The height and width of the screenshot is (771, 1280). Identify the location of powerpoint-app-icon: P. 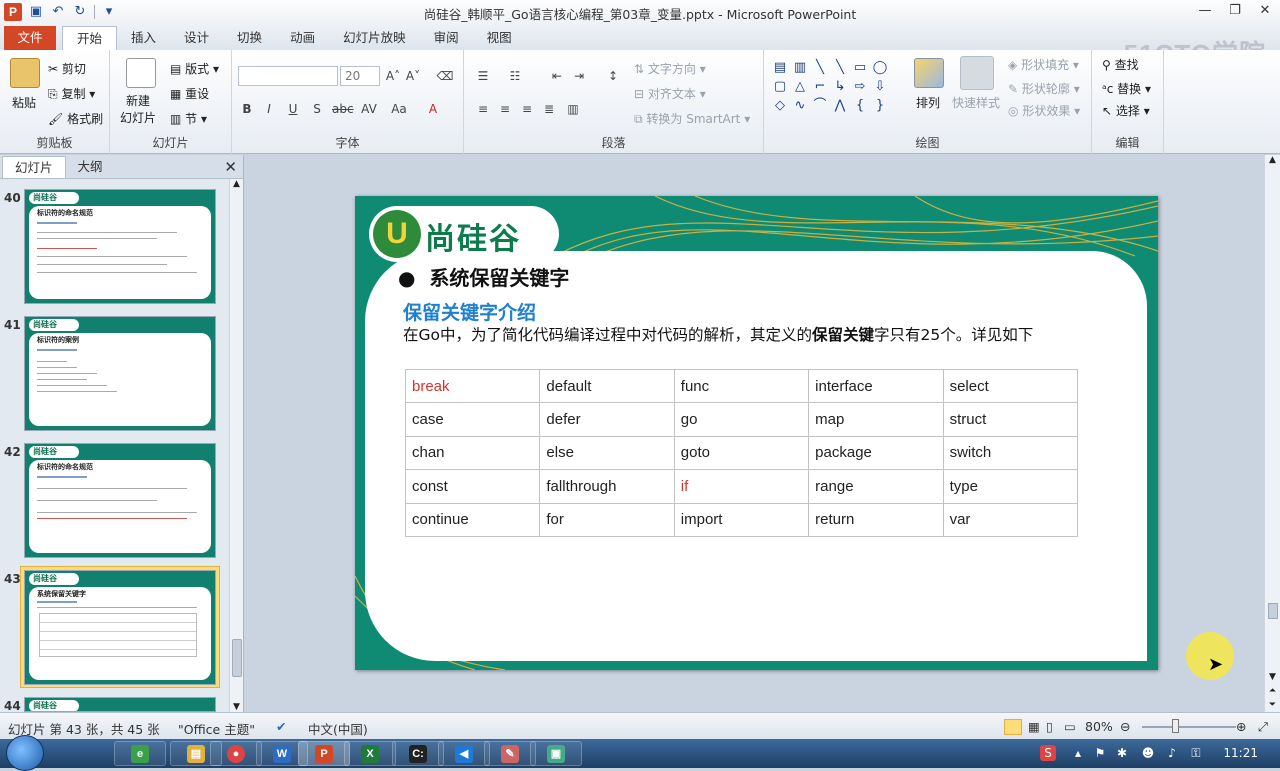
(13, 12).